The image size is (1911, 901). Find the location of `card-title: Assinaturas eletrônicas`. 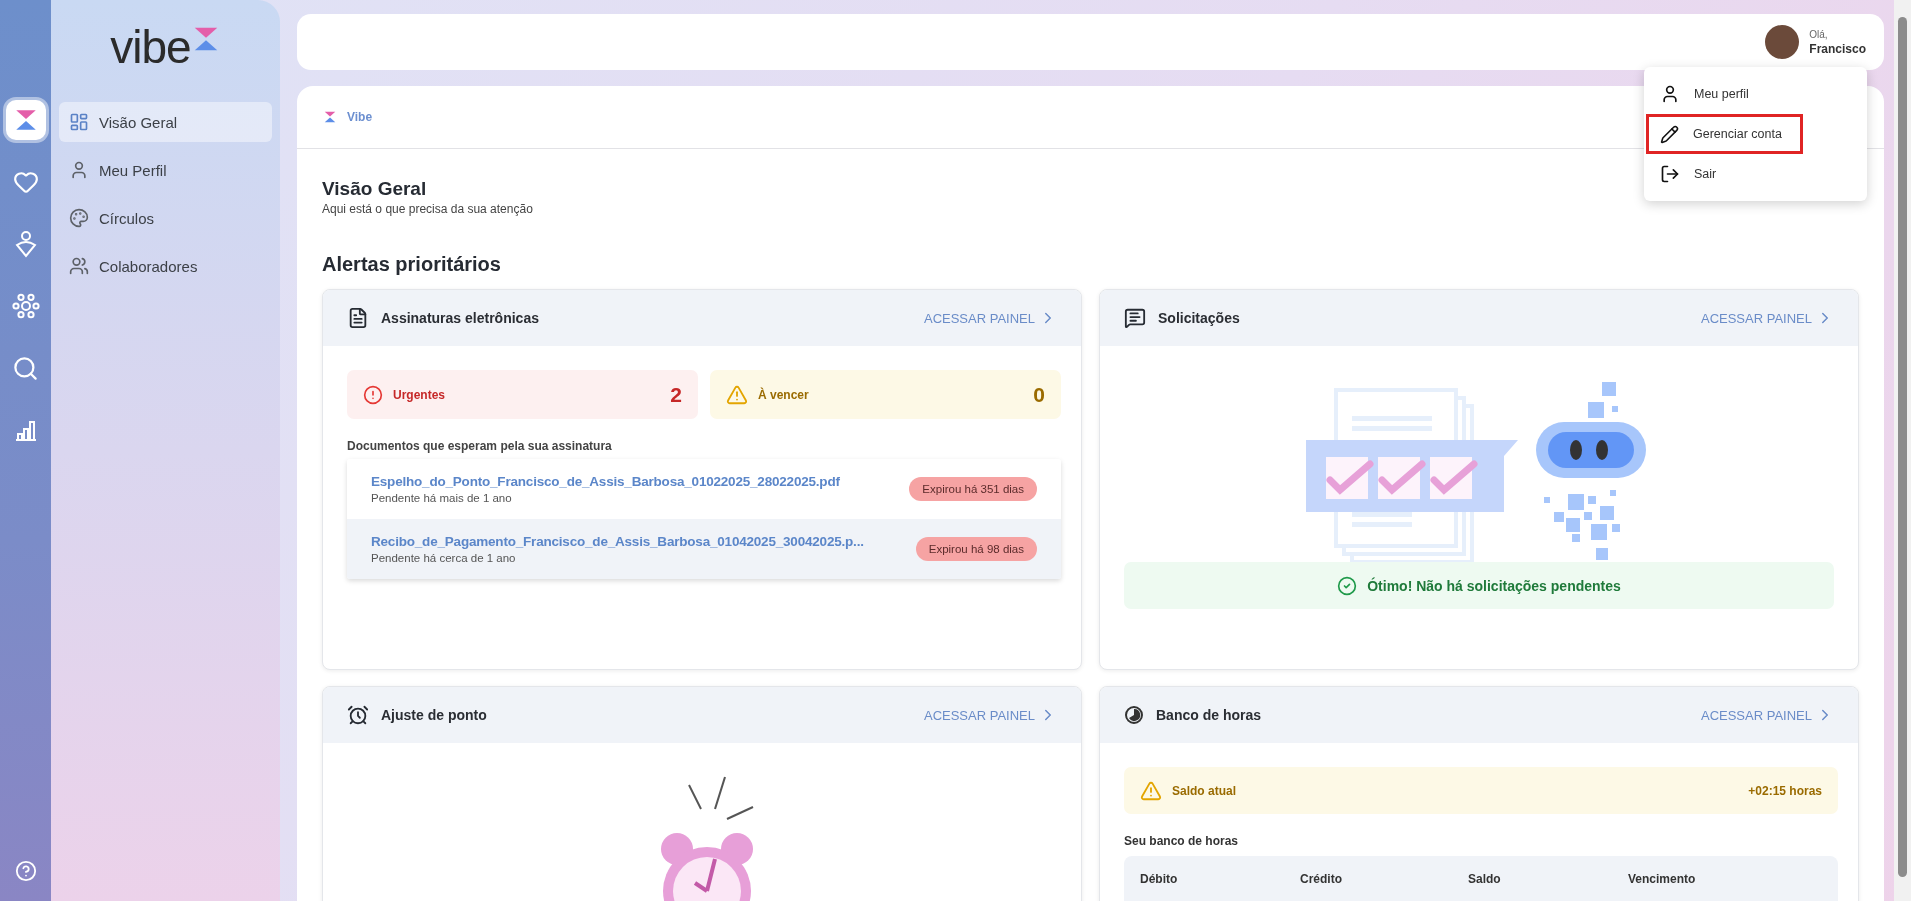

card-title: Assinaturas eletrônicas is located at coordinates (460, 318).